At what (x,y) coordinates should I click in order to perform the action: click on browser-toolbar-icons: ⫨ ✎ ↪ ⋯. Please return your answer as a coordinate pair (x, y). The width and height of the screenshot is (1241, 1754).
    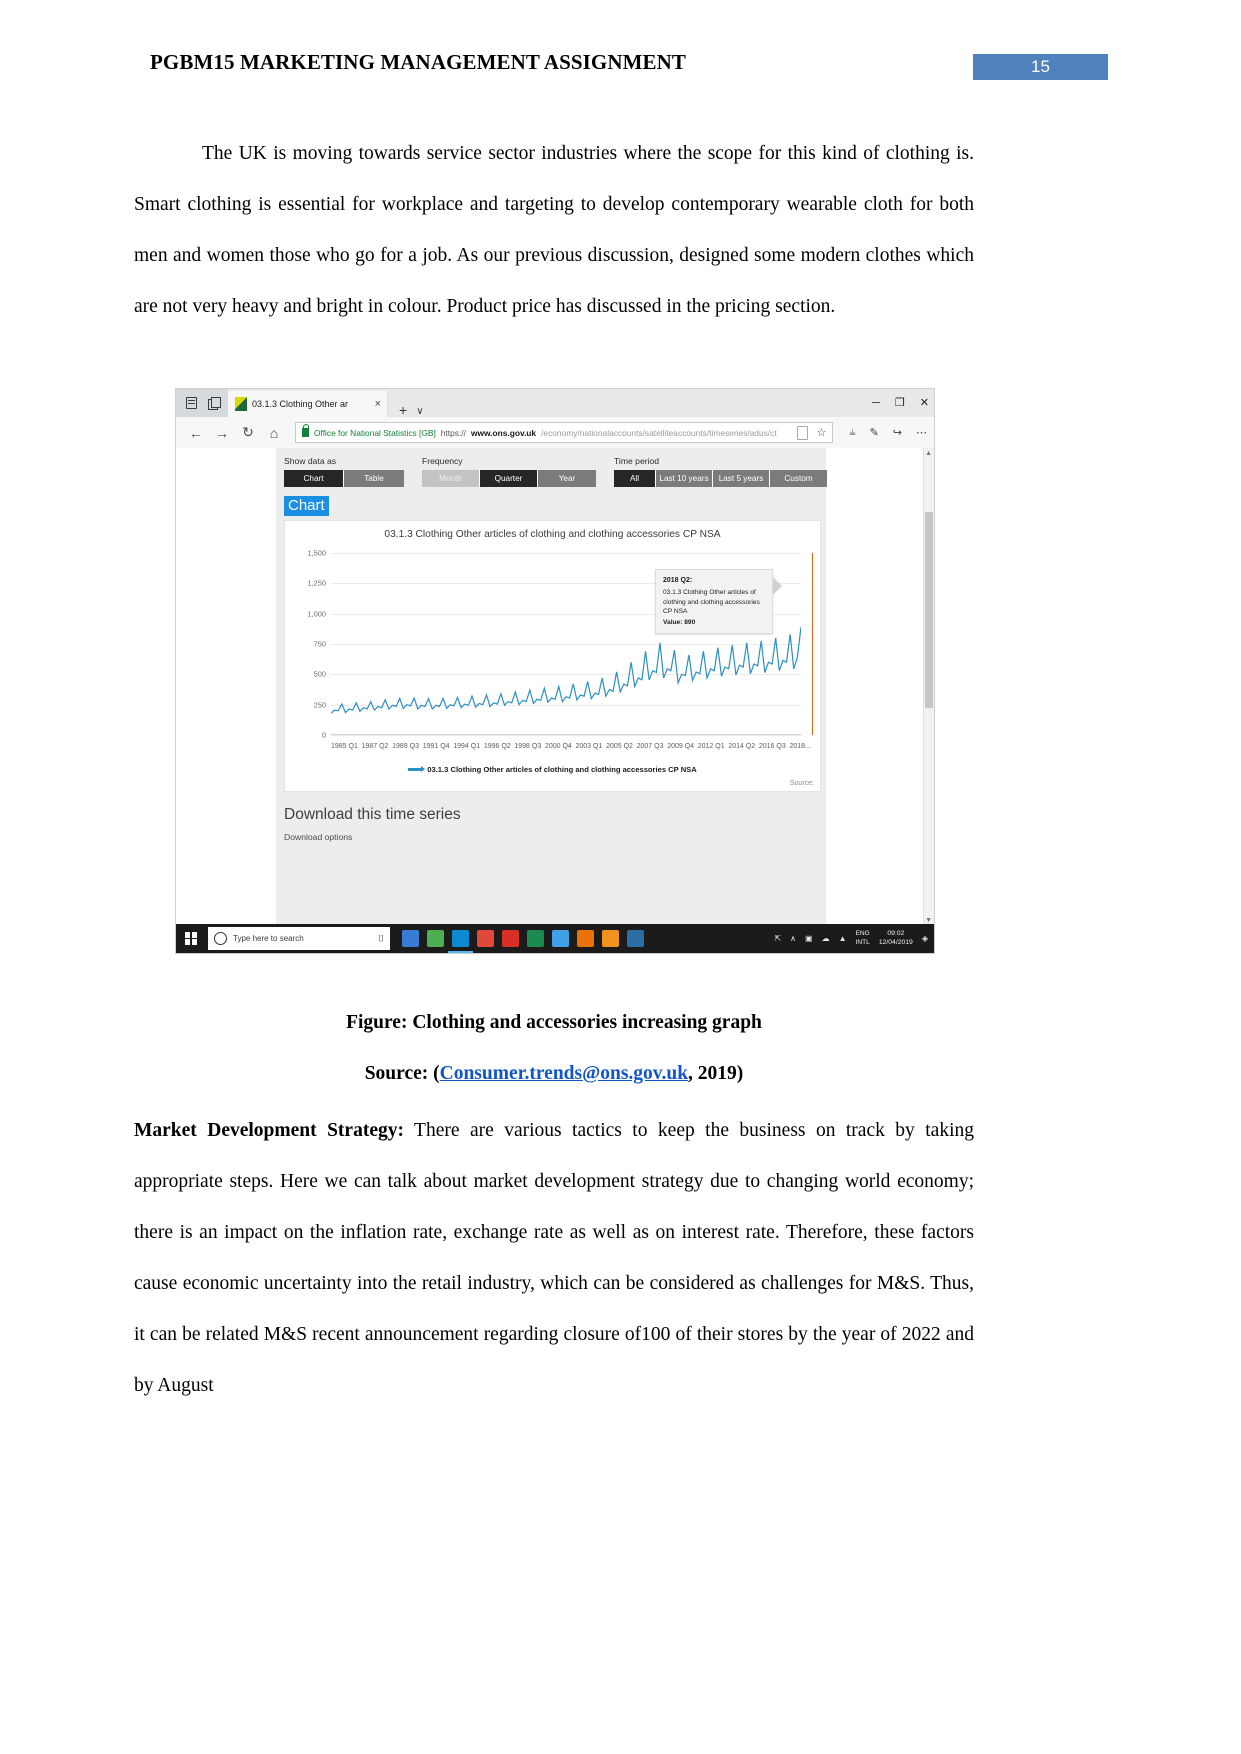
    Looking at the image, I should click on (883, 432).